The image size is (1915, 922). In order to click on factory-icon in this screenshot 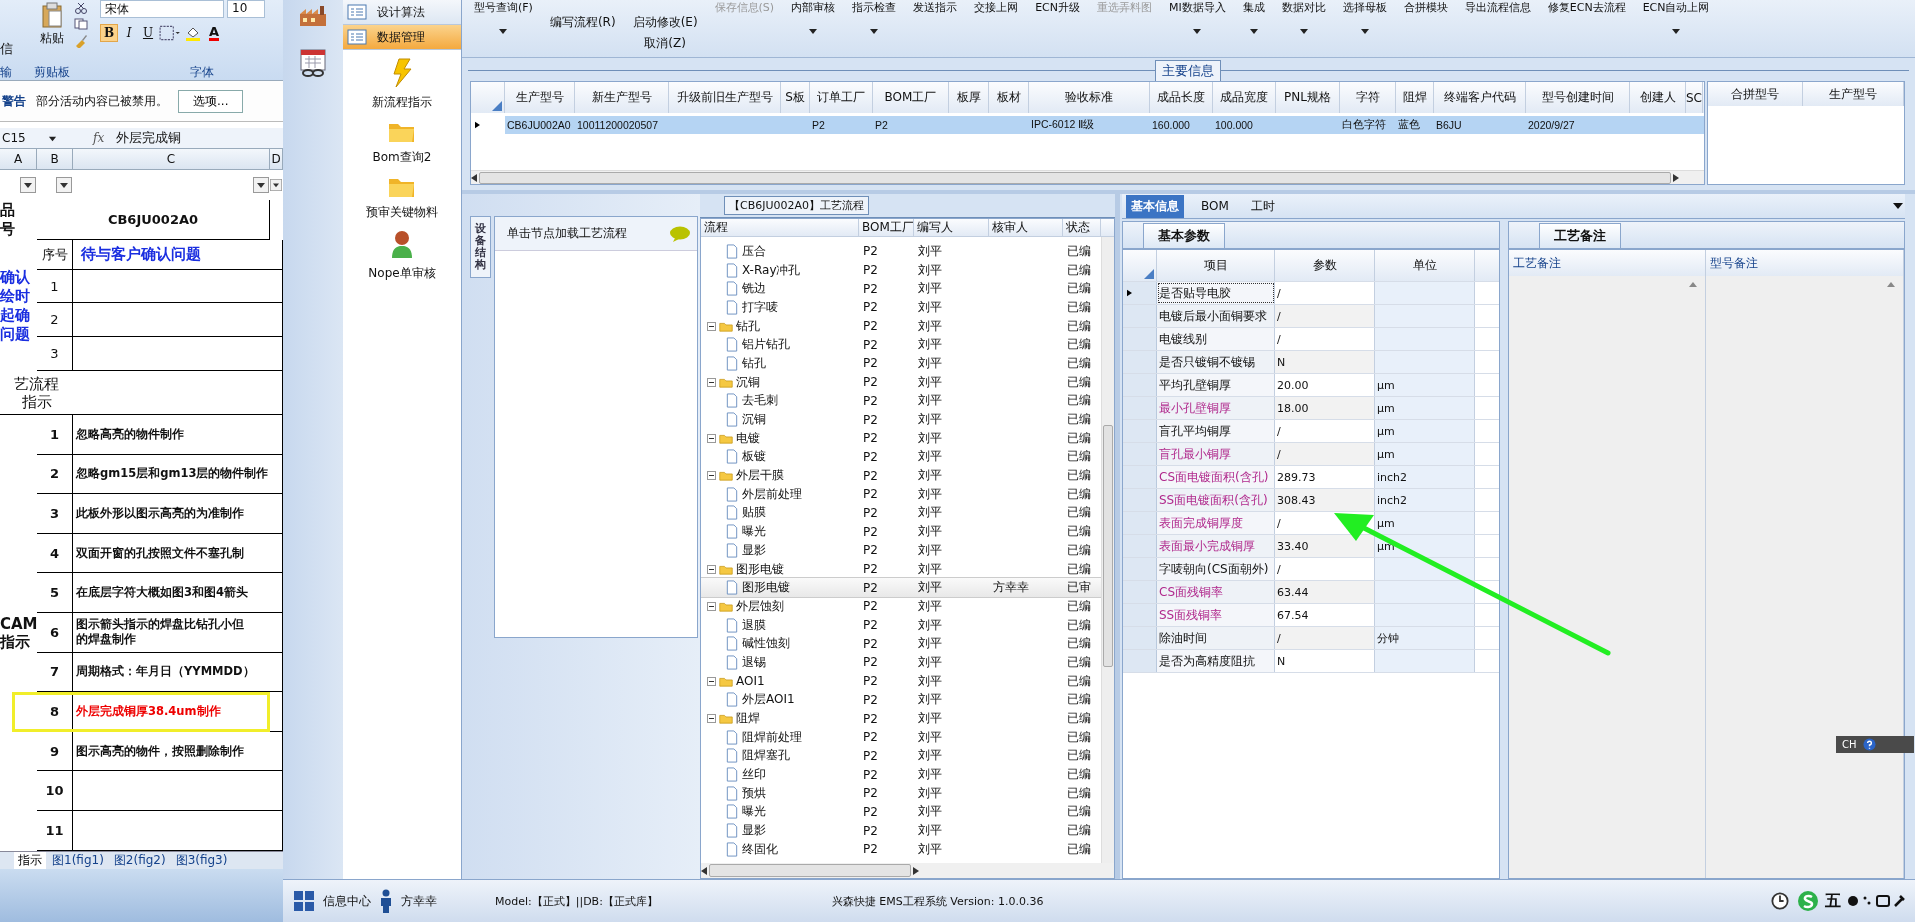, I will do `click(313, 16)`.